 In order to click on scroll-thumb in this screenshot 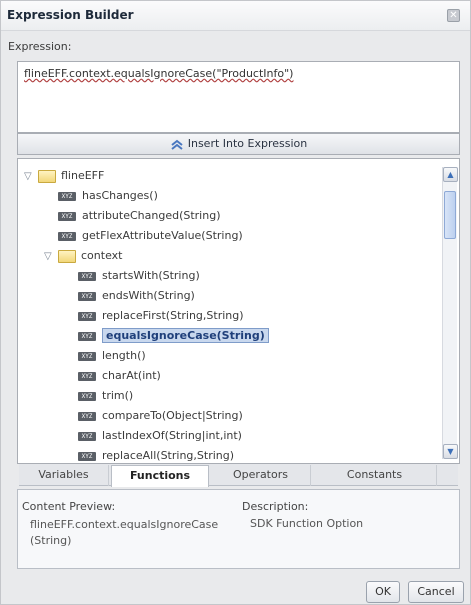, I will do `click(450, 215)`.